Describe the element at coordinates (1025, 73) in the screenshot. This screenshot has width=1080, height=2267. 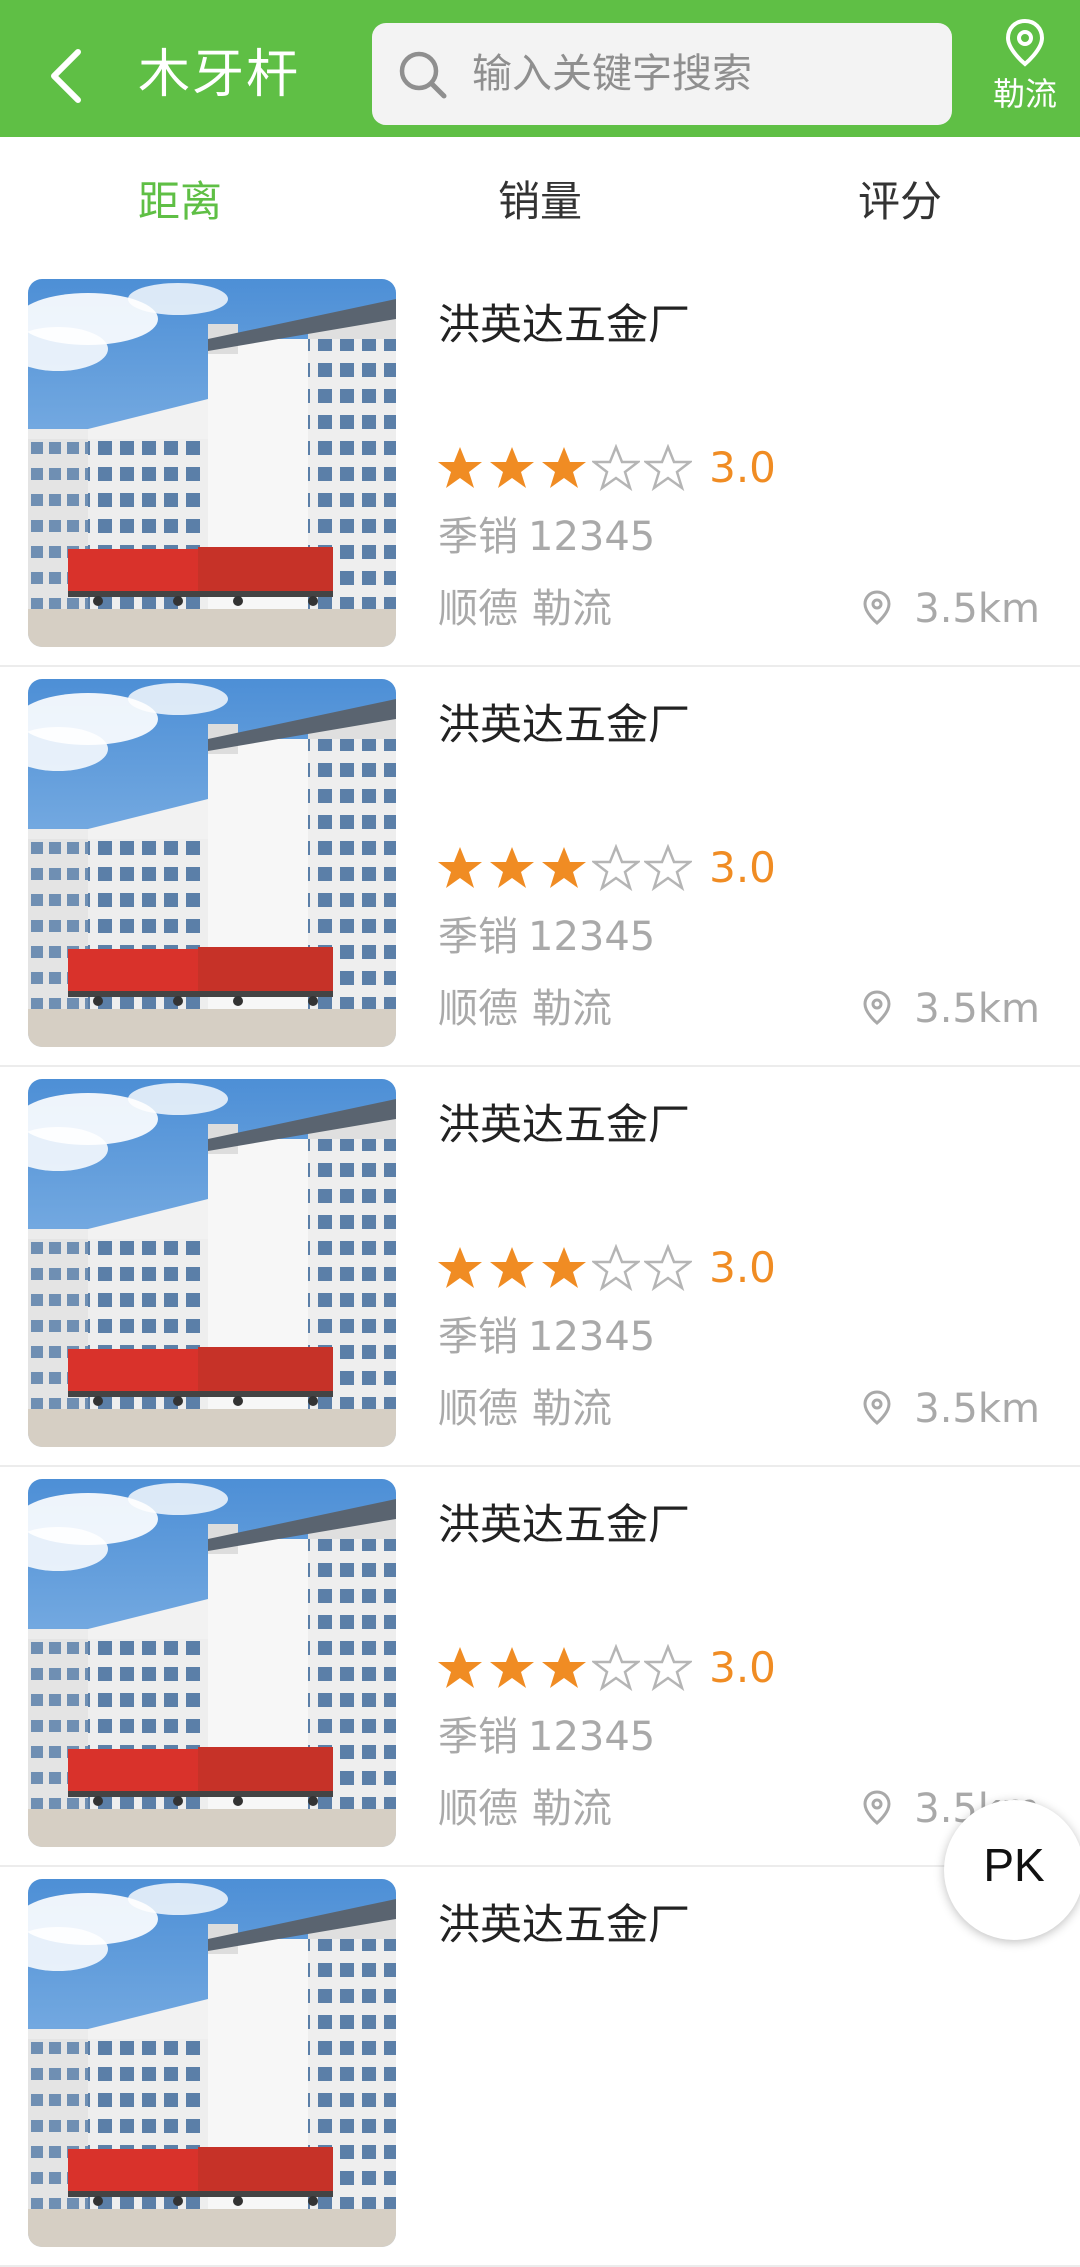
I see `location-button: 勒流` at that location.